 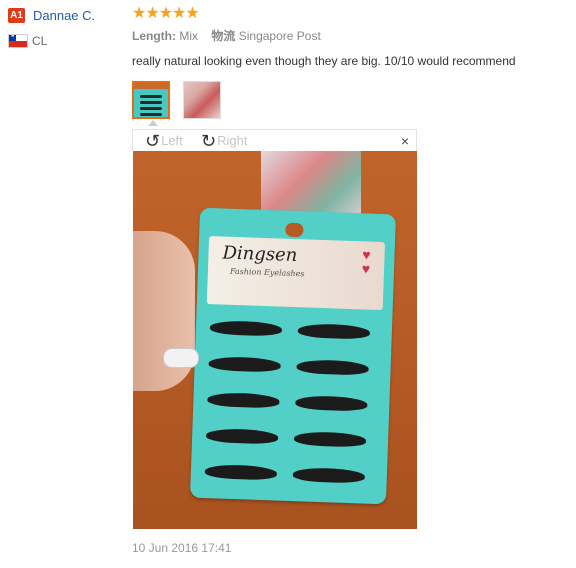 What do you see at coordinates (64, 15) in the screenshot?
I see `reviewer-name-link: Dannae C.` at bounding box center [64, 15].